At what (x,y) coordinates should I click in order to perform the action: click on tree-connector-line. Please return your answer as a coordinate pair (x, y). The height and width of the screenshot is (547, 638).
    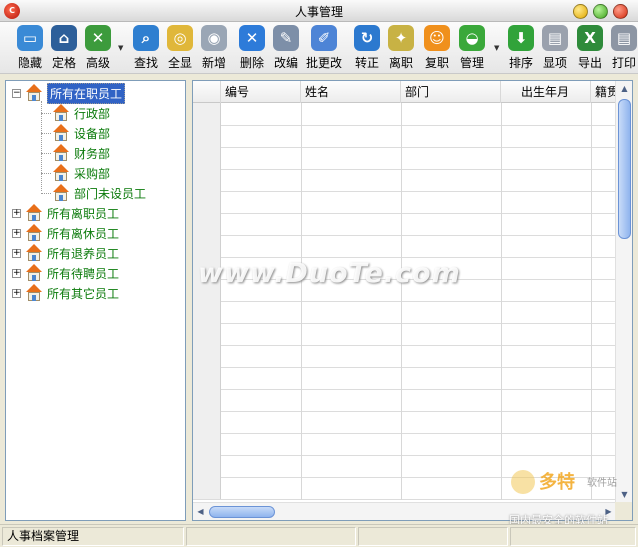
    Looking at the image, I should click on (46, 173).